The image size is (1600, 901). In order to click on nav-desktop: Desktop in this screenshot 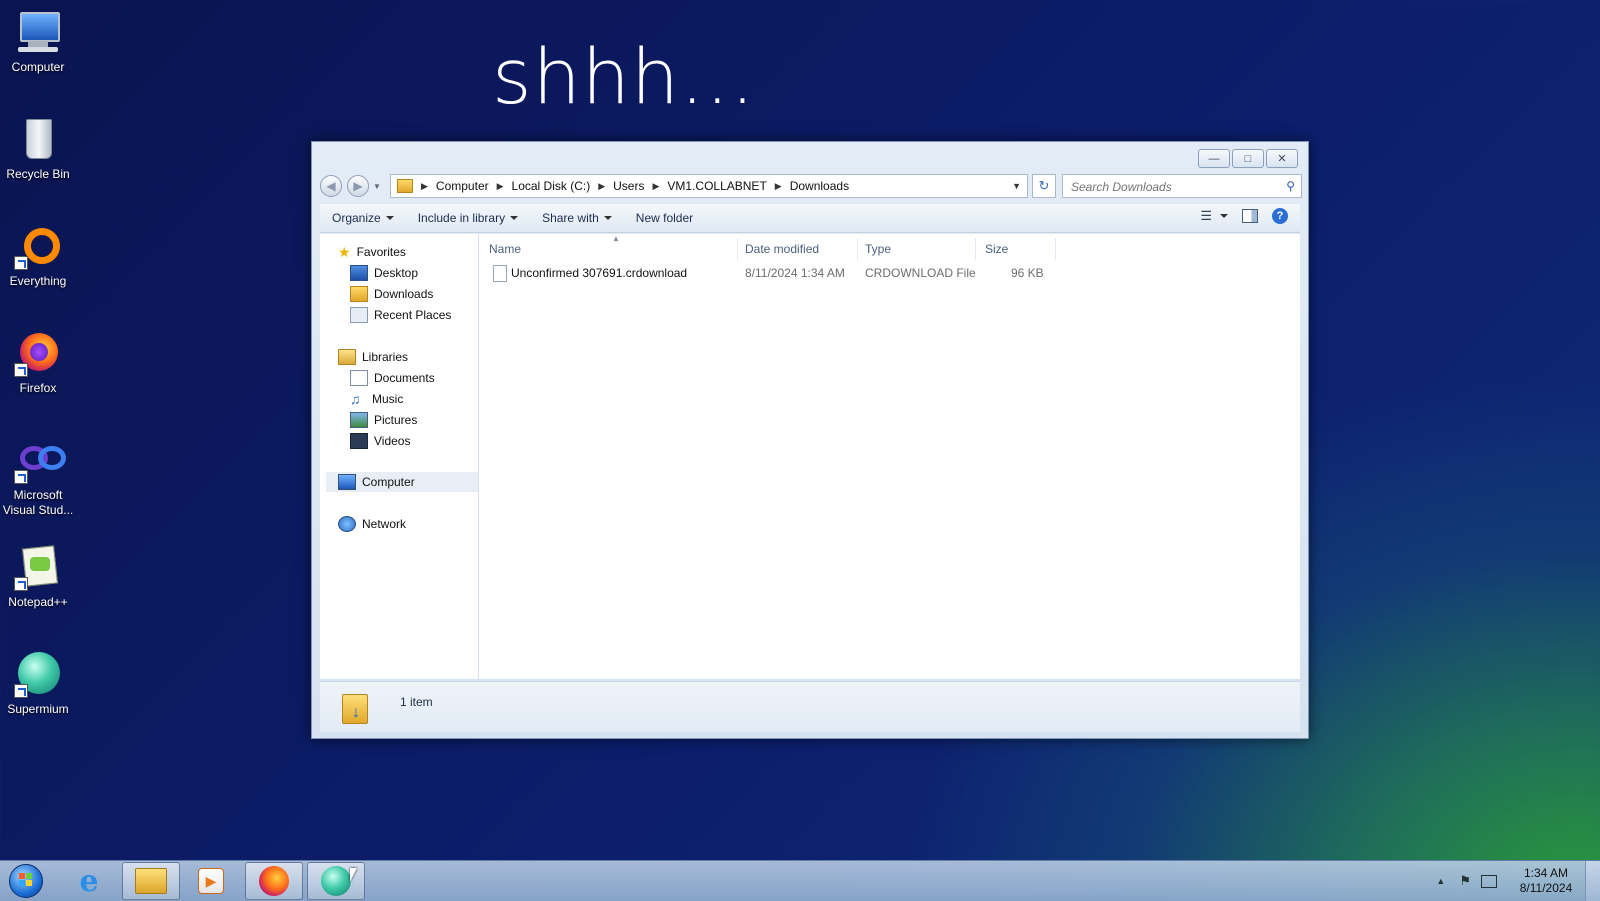, I will do `click(414, 273)`.